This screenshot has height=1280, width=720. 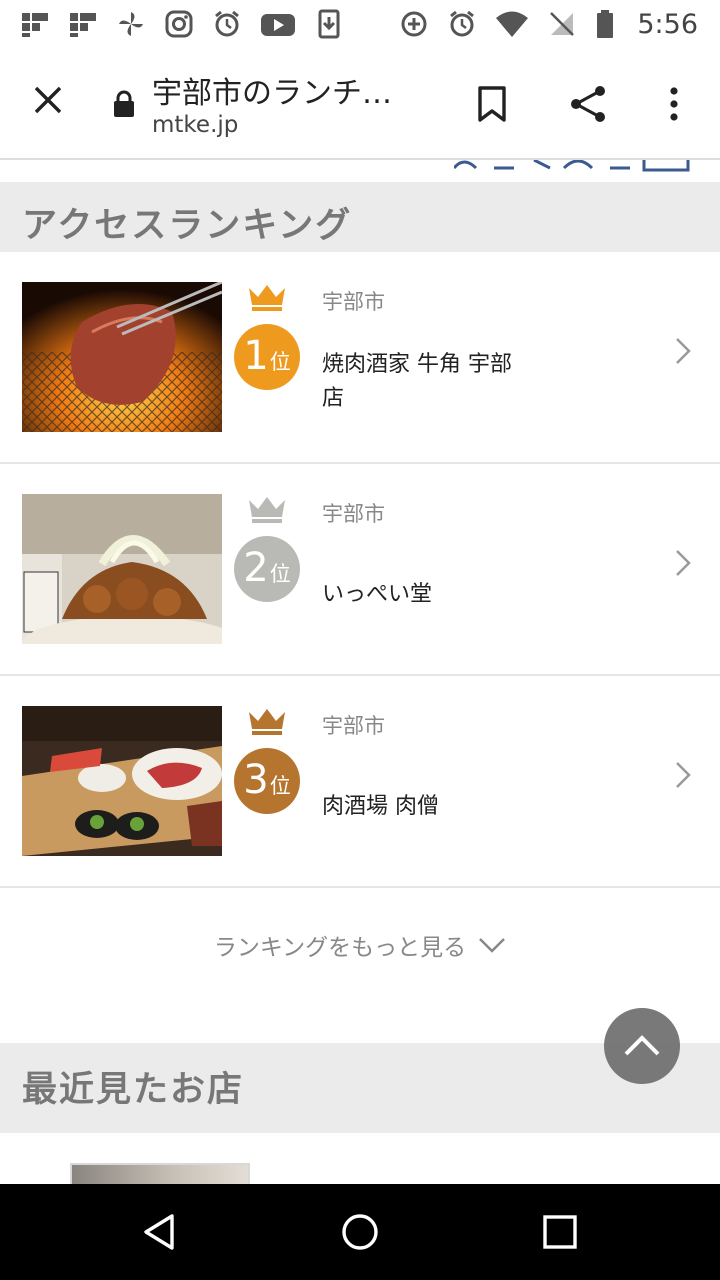 I want to click on access-ranking-header: アクセスランキング, so click(x=360, y=217).